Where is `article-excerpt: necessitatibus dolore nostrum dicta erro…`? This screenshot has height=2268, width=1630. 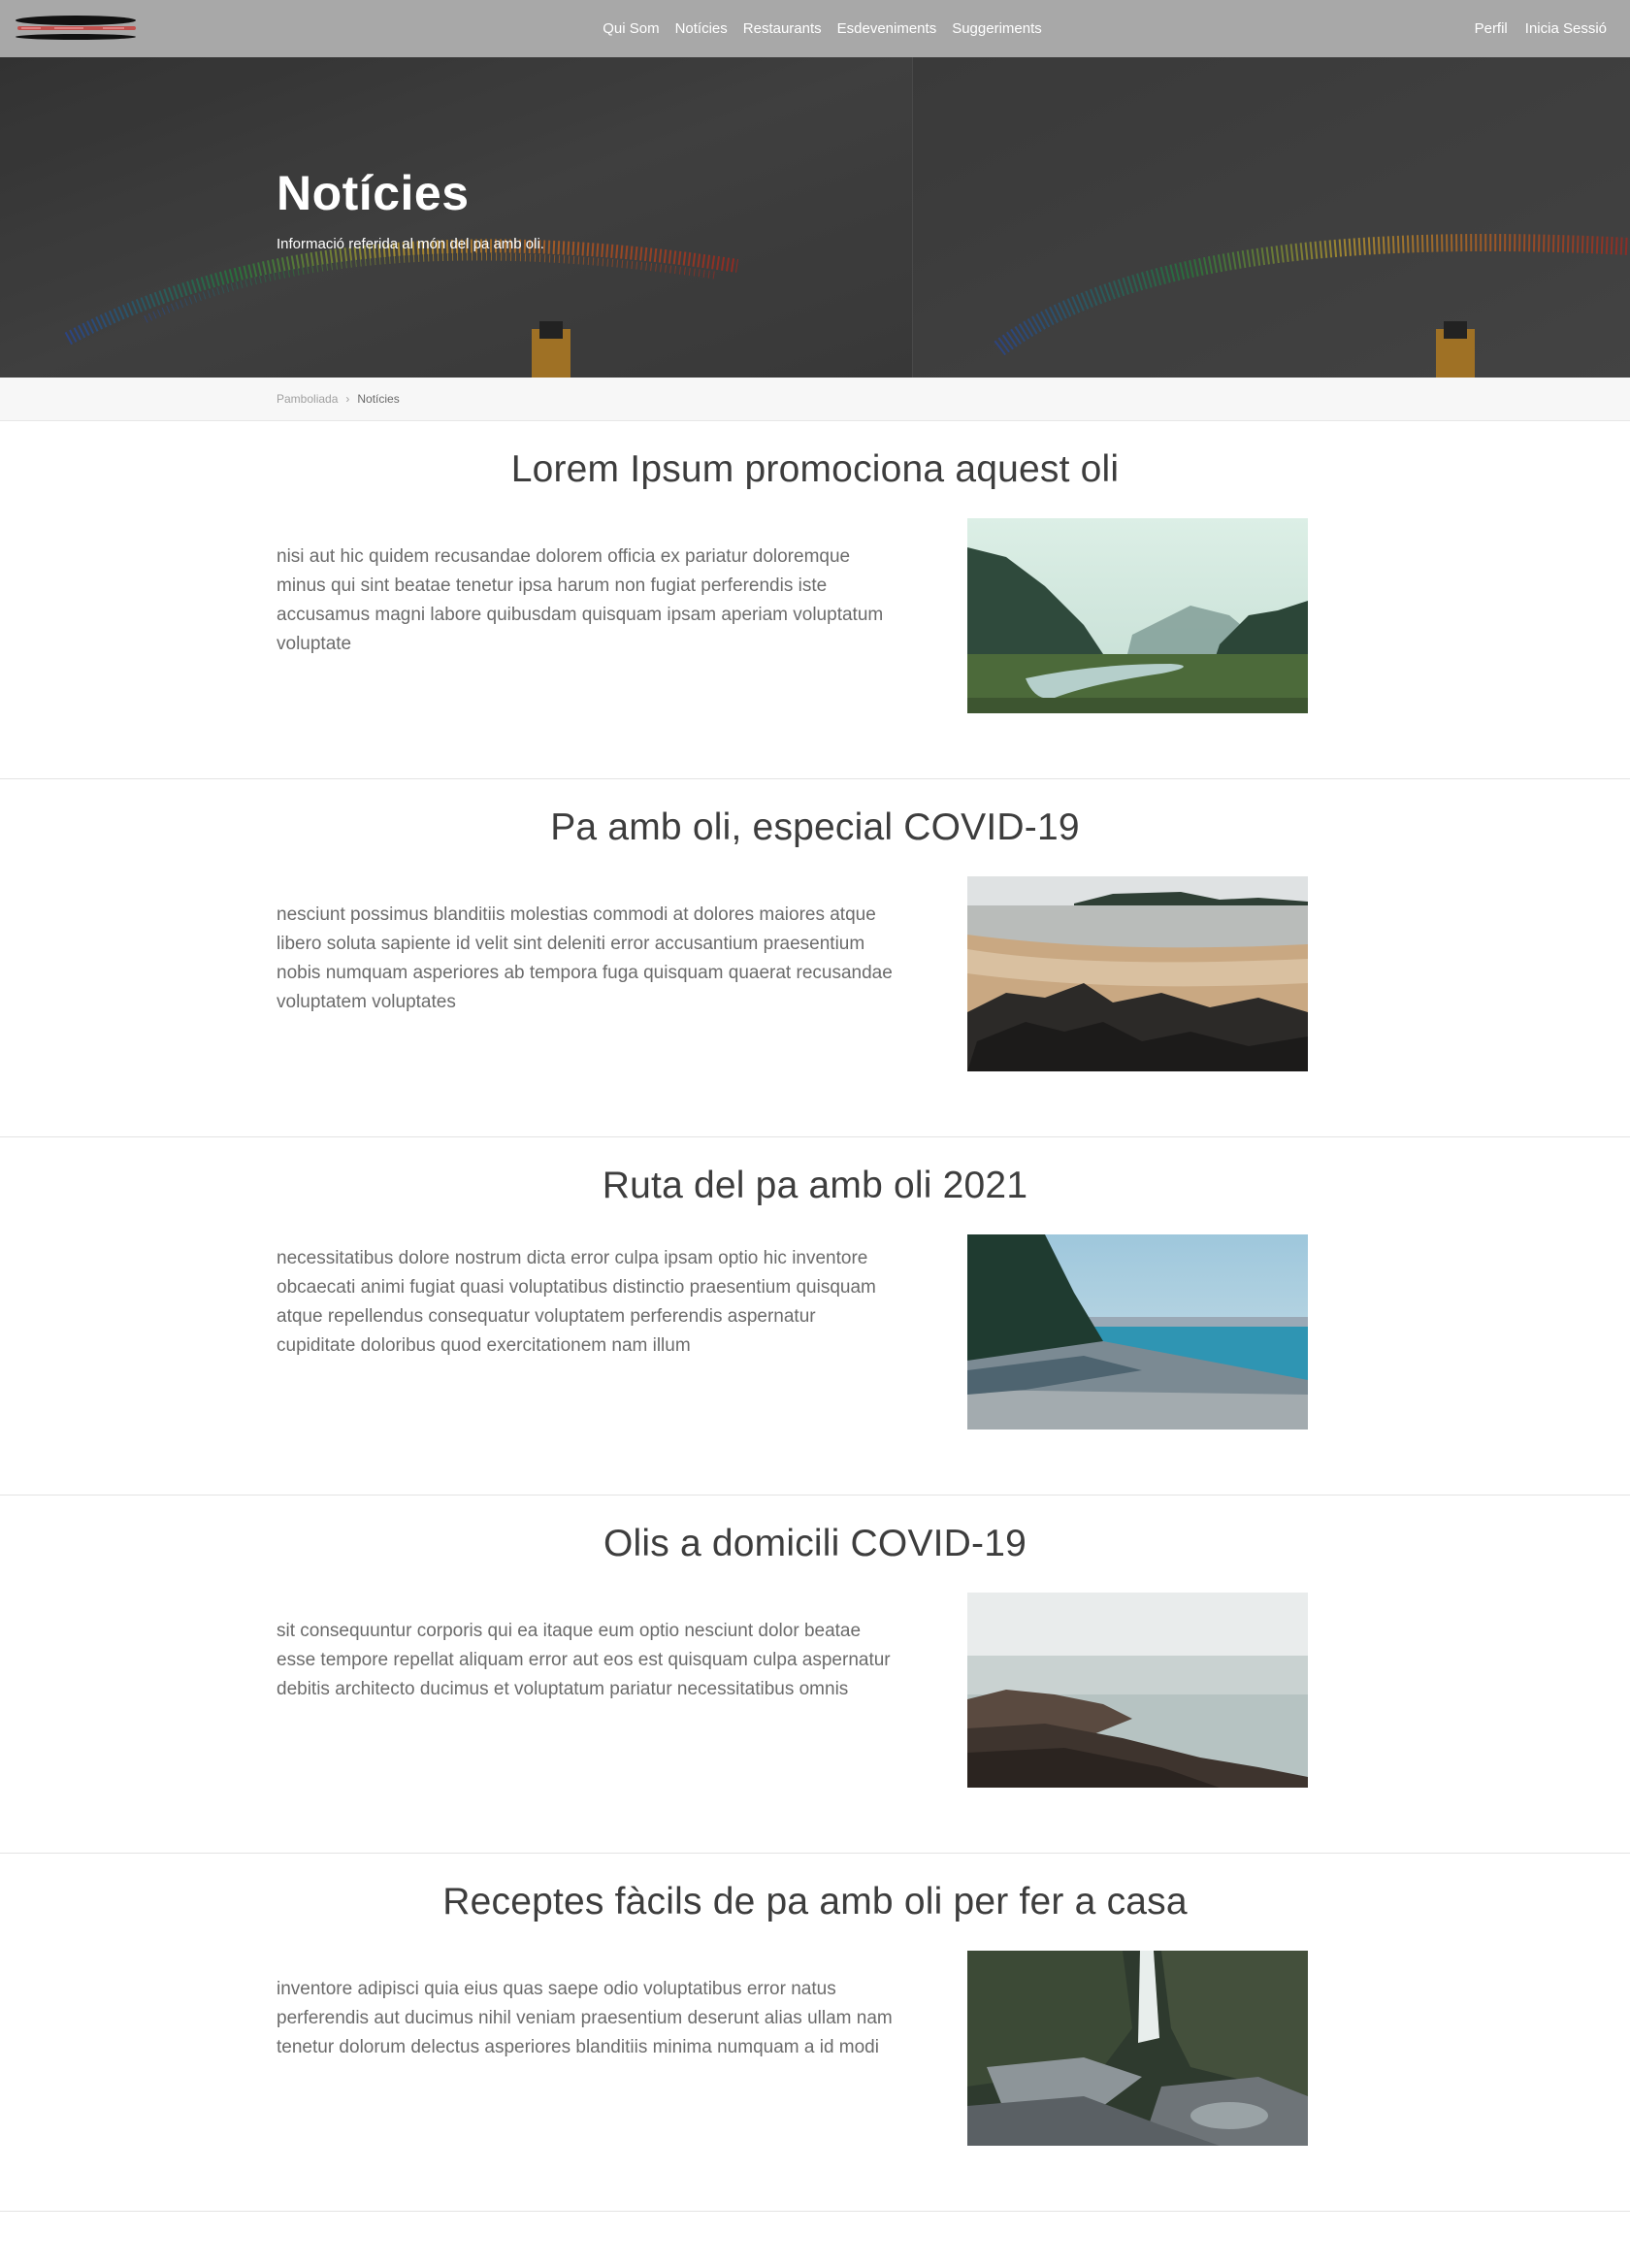 article-excerpt: necessitatibus dolore nostrum dicta erro… is located at coordinates (576, 1302).